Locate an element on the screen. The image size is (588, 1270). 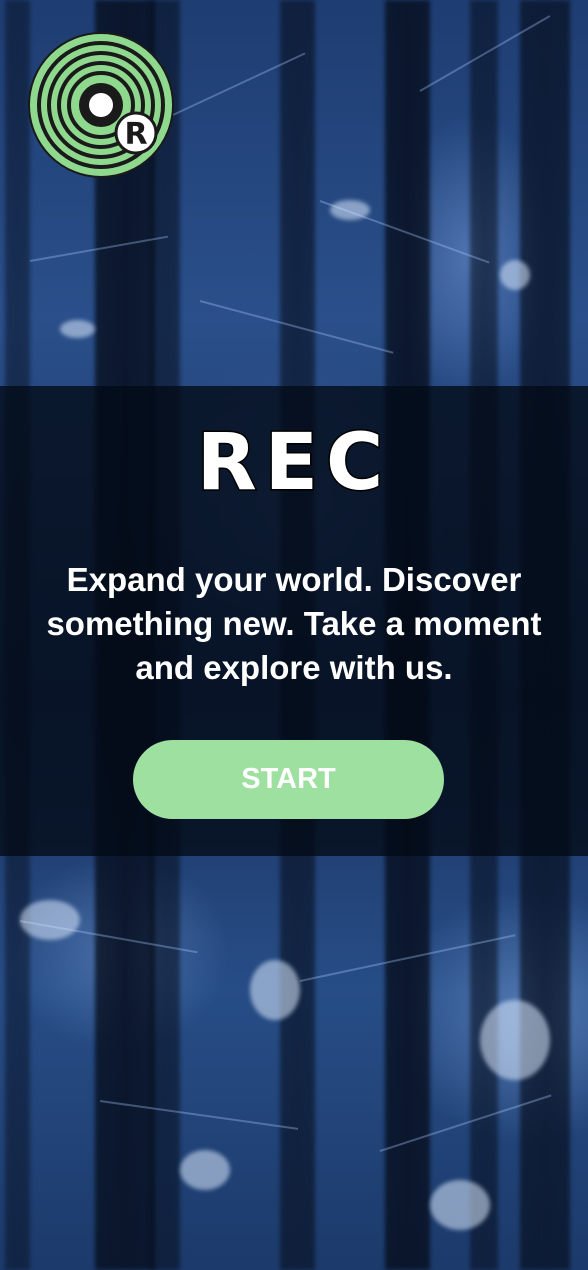
vinyl-record-r-logo-icon: R is located at coordinates (101, 105).